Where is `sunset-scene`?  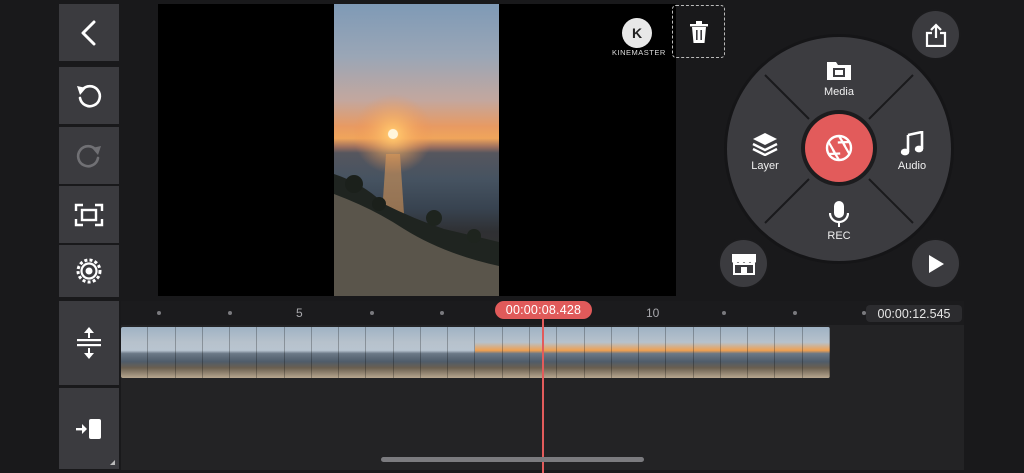
sunset-scene is located at coordinates (416, 190).